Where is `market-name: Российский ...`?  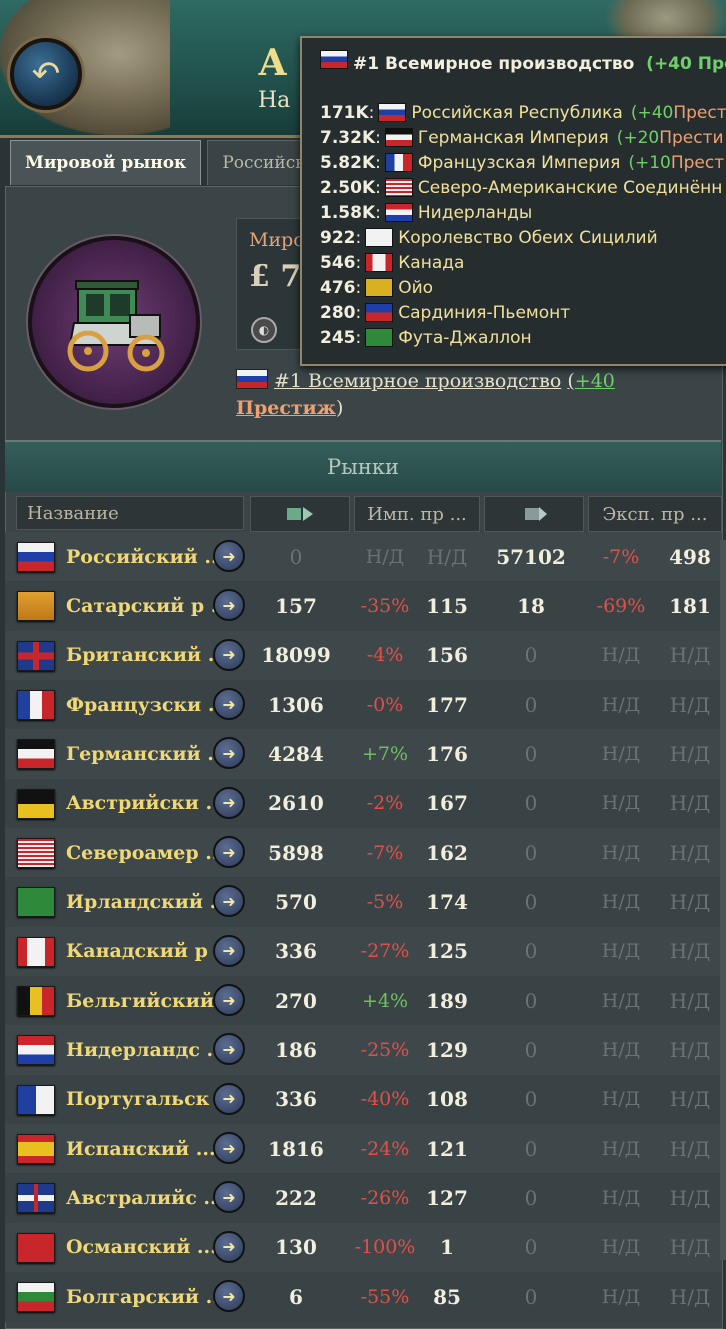
market-name: Российский ... is located at coordinates (145, 556).